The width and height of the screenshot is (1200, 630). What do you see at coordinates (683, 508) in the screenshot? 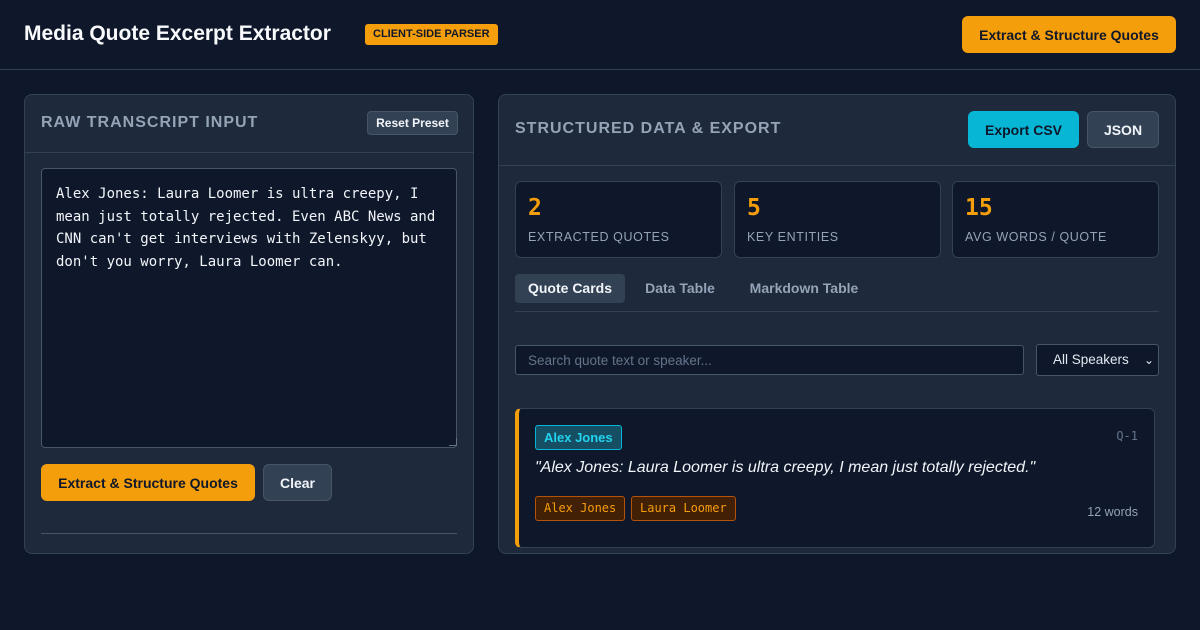
I see `entity-tag: Laura Loomer` at bounding box center [683, 508].